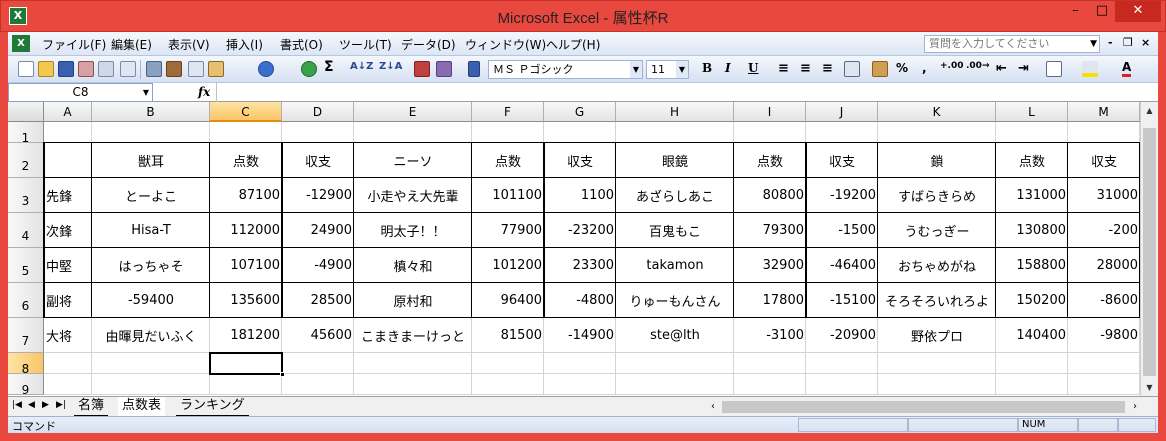 Image resolution: width=1166 pixels, height=441 pixels. Describe the element at coordinates (565, 69) in the screenshot. I see `font-name-select: ＭＳ Ｐゴシック ▼` at that location.